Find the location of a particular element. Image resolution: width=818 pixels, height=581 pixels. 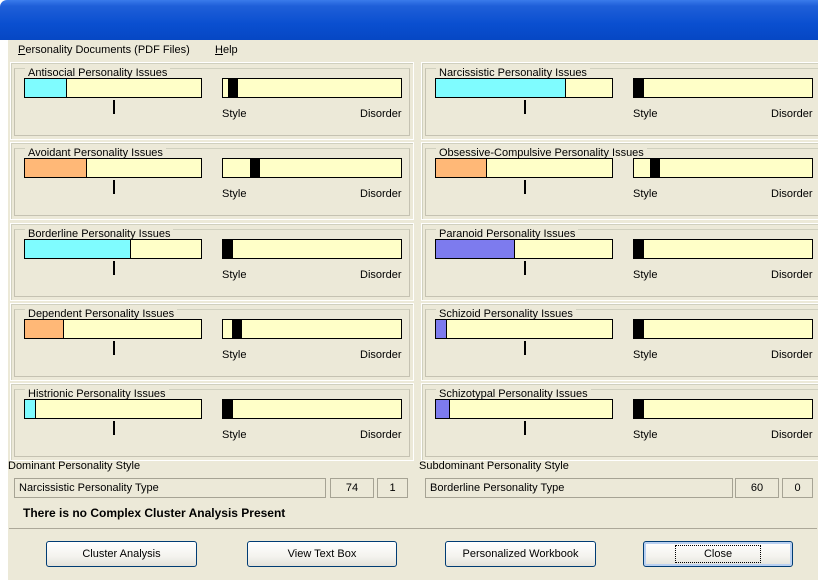

menu-help: Help is located at coordinates (226, 50).